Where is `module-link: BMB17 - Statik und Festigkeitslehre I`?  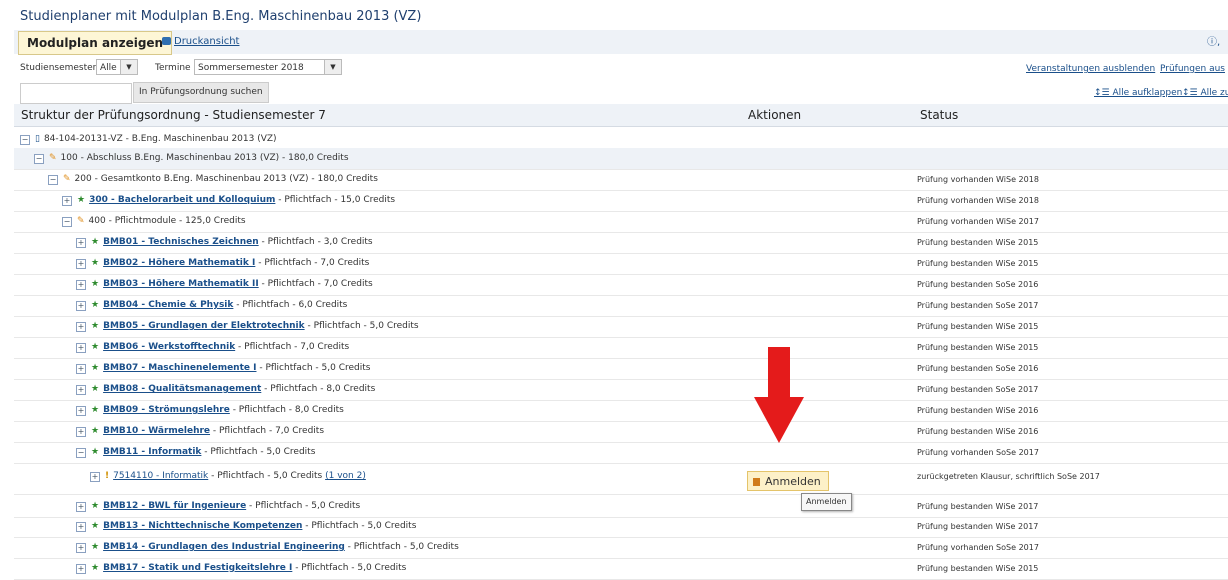
module-link: BMB17 - Statik und Festigkeitslehre I is located at coordinates (197, 568).